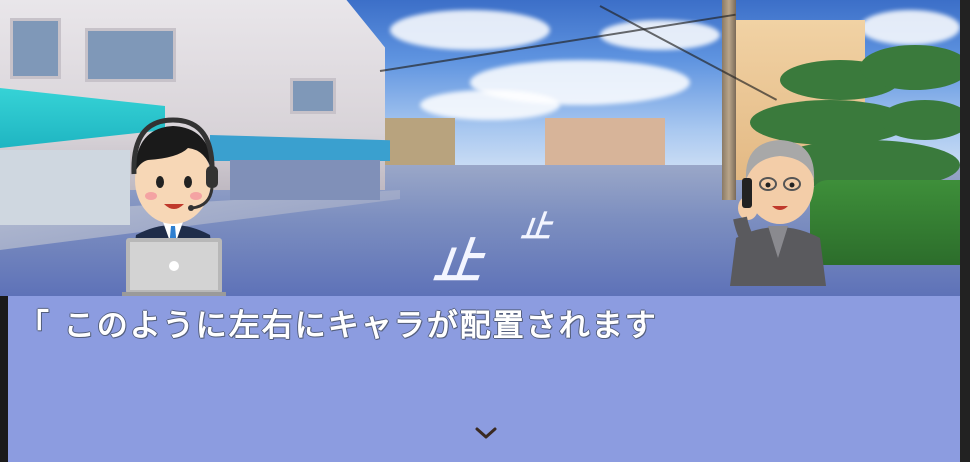 The width and height of the screenshot is (970, 462). Describe the element at coordinates (305, 180) in the screenshot. I see `shopfront` at that location.